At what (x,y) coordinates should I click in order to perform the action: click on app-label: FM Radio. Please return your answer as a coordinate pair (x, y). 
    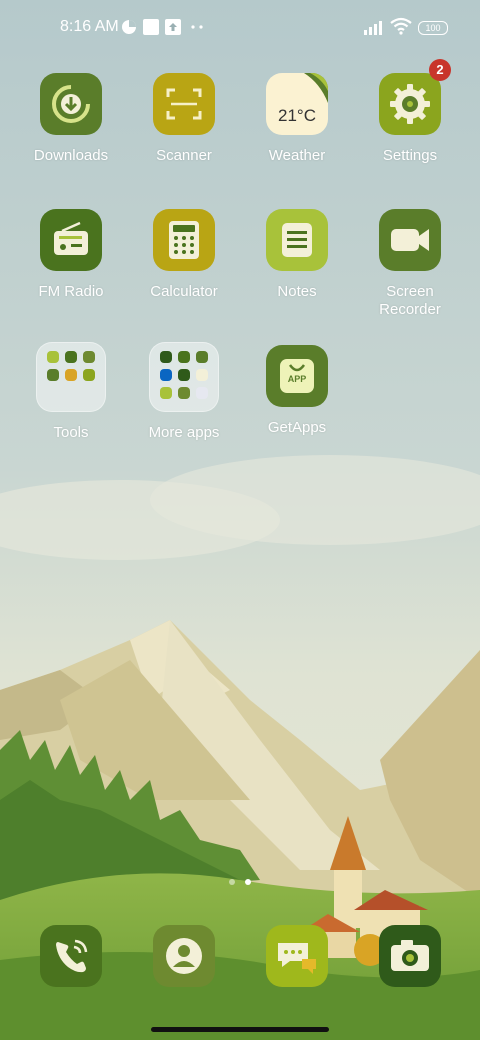
    Looking at the image, I should click on (71, 291).